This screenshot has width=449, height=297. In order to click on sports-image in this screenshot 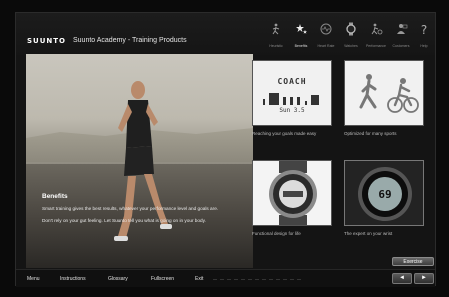, I will do `click(384, 93)`.